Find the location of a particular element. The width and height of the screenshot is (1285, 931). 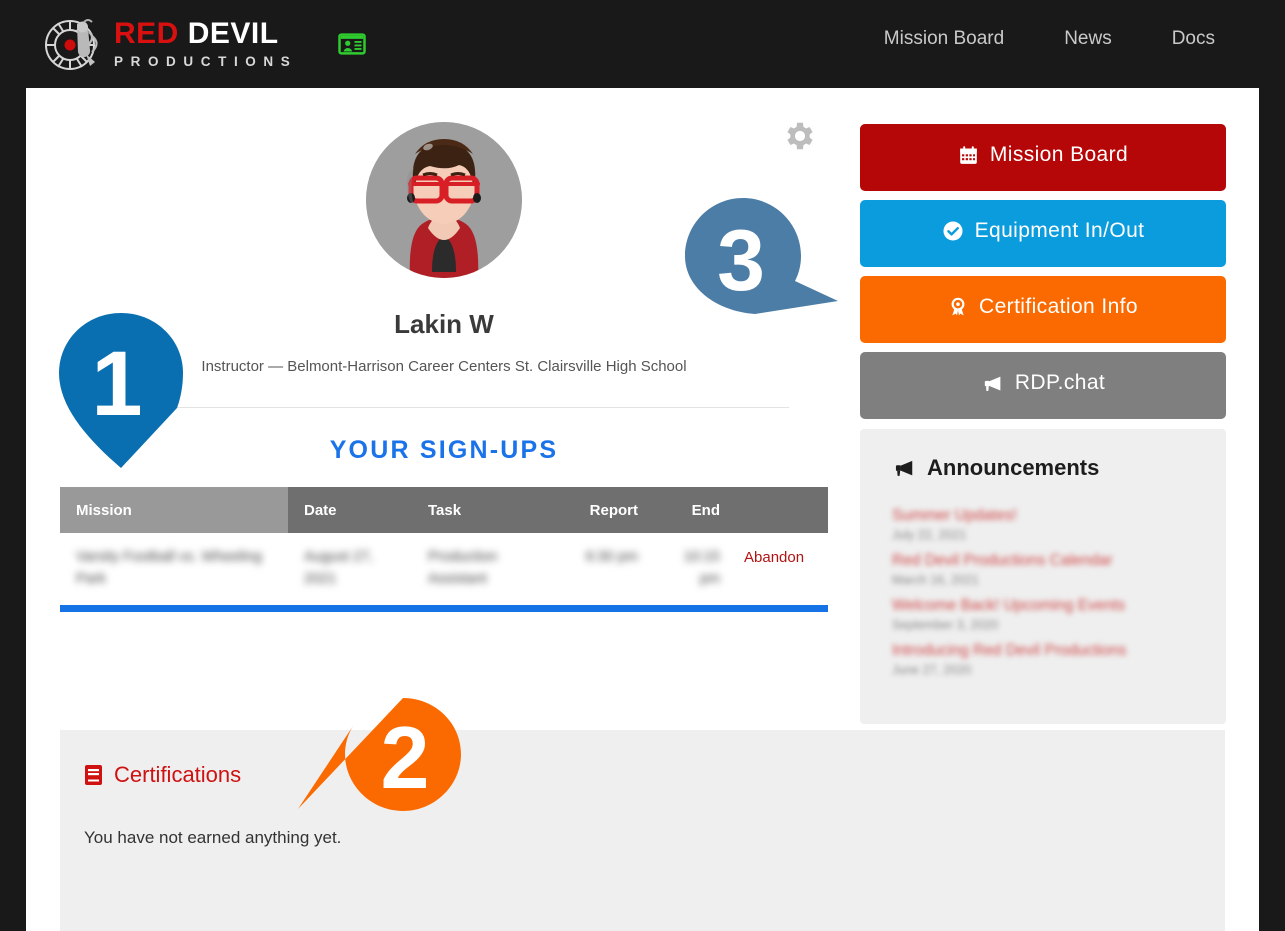

cell-action: Abandon is located at coordinates (782, 569).